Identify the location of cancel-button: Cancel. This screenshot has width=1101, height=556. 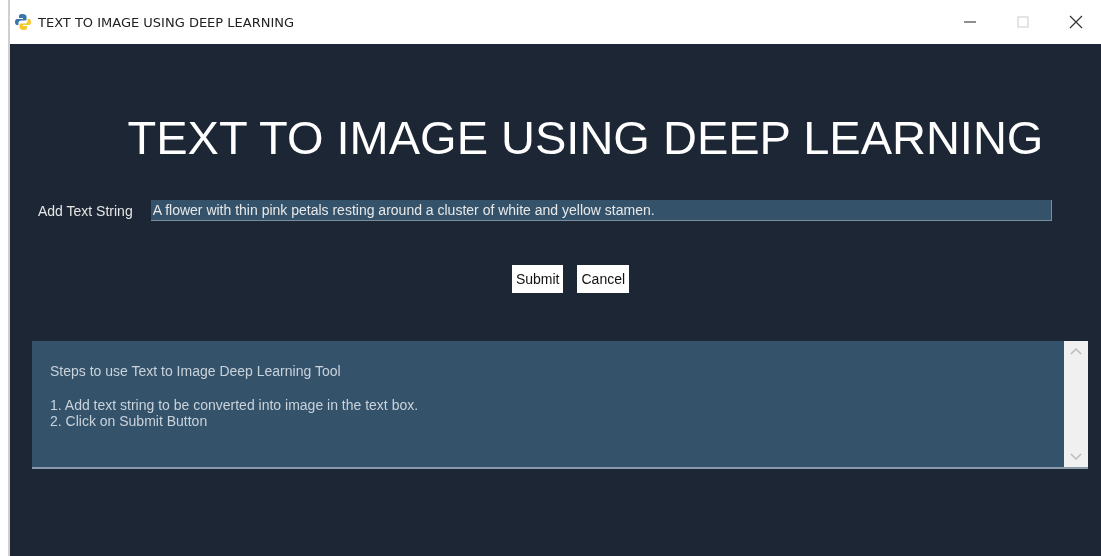
(603, 279).